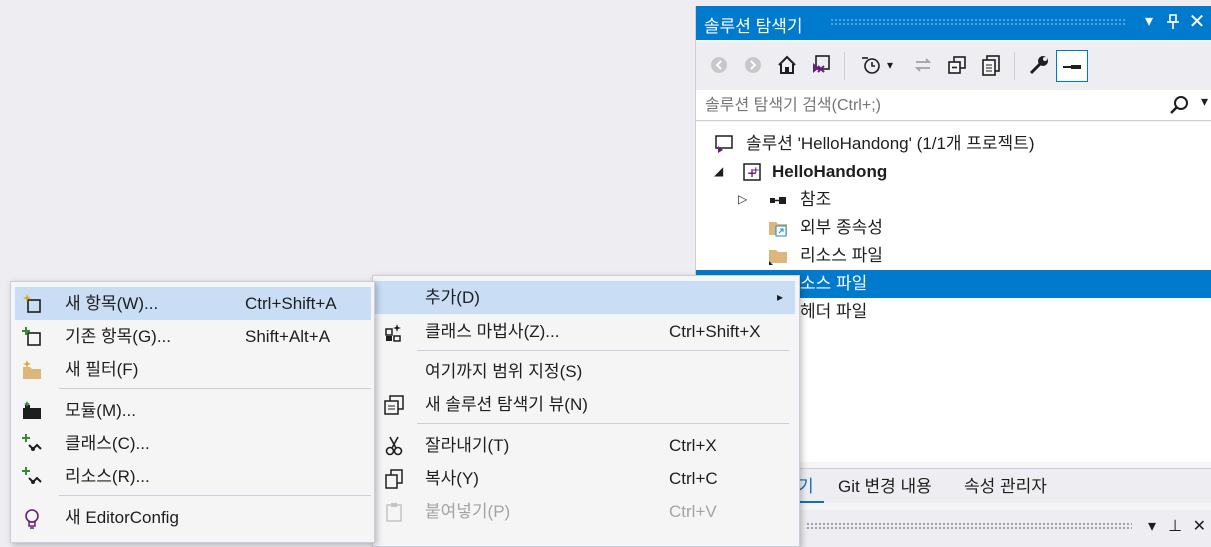  What do you see at coordinates (32, 519) in the screenshot?
I see `lightbulb-icon` at bounding box center [32, 519].